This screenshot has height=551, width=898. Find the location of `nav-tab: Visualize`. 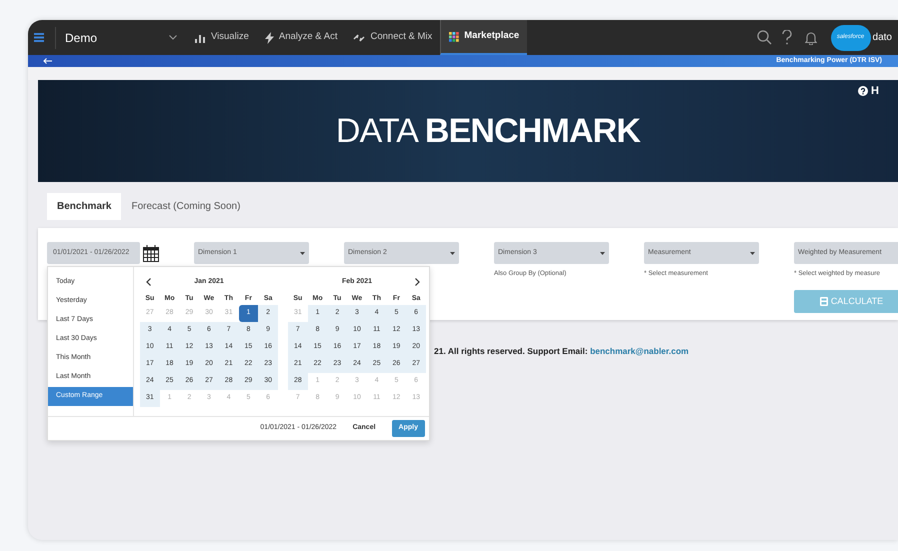

nav-tab: Visualize is located at coordinates (222, 37).